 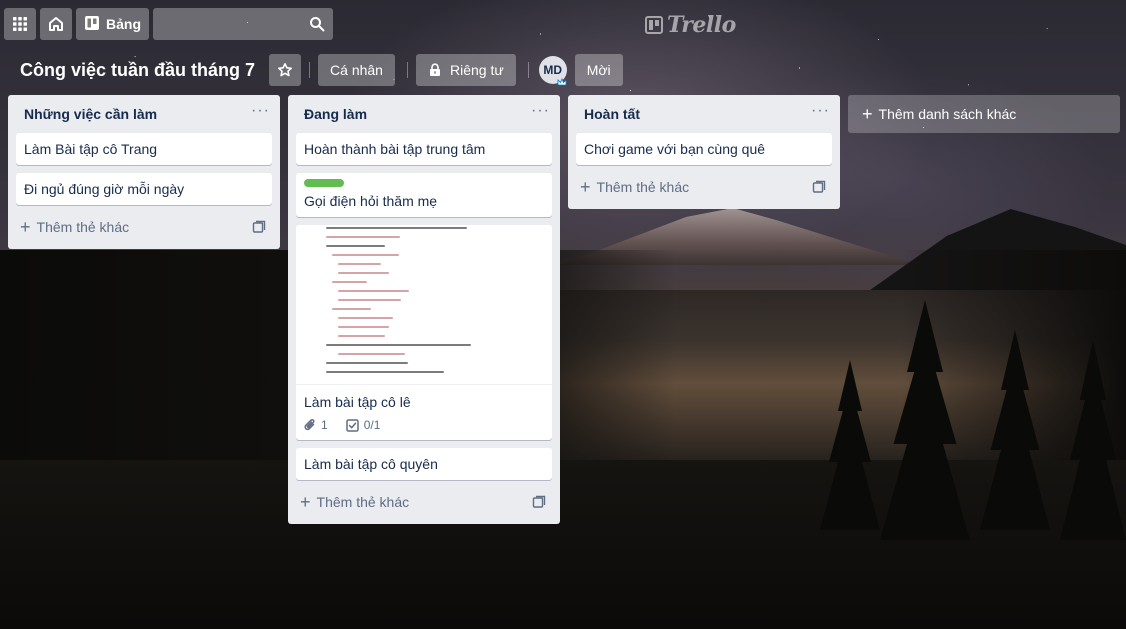 I want to click on card-cover-image, so click(x=424, y=305).